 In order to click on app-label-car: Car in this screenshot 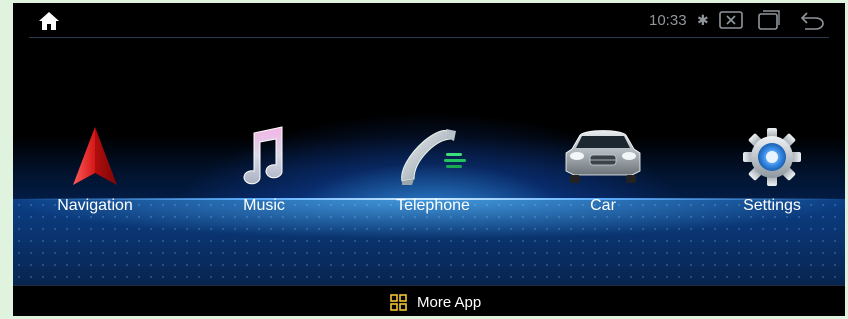, I will do `click(603, 205)`.